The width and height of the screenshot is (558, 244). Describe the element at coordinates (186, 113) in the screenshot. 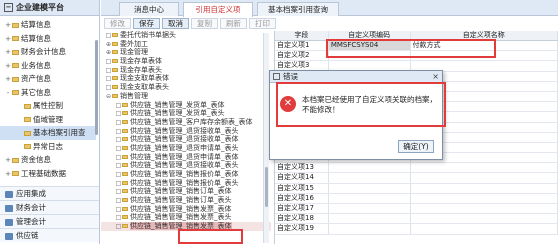

I see `tree-item: □ 供应链_销售管理_发货单_表头` at that location.